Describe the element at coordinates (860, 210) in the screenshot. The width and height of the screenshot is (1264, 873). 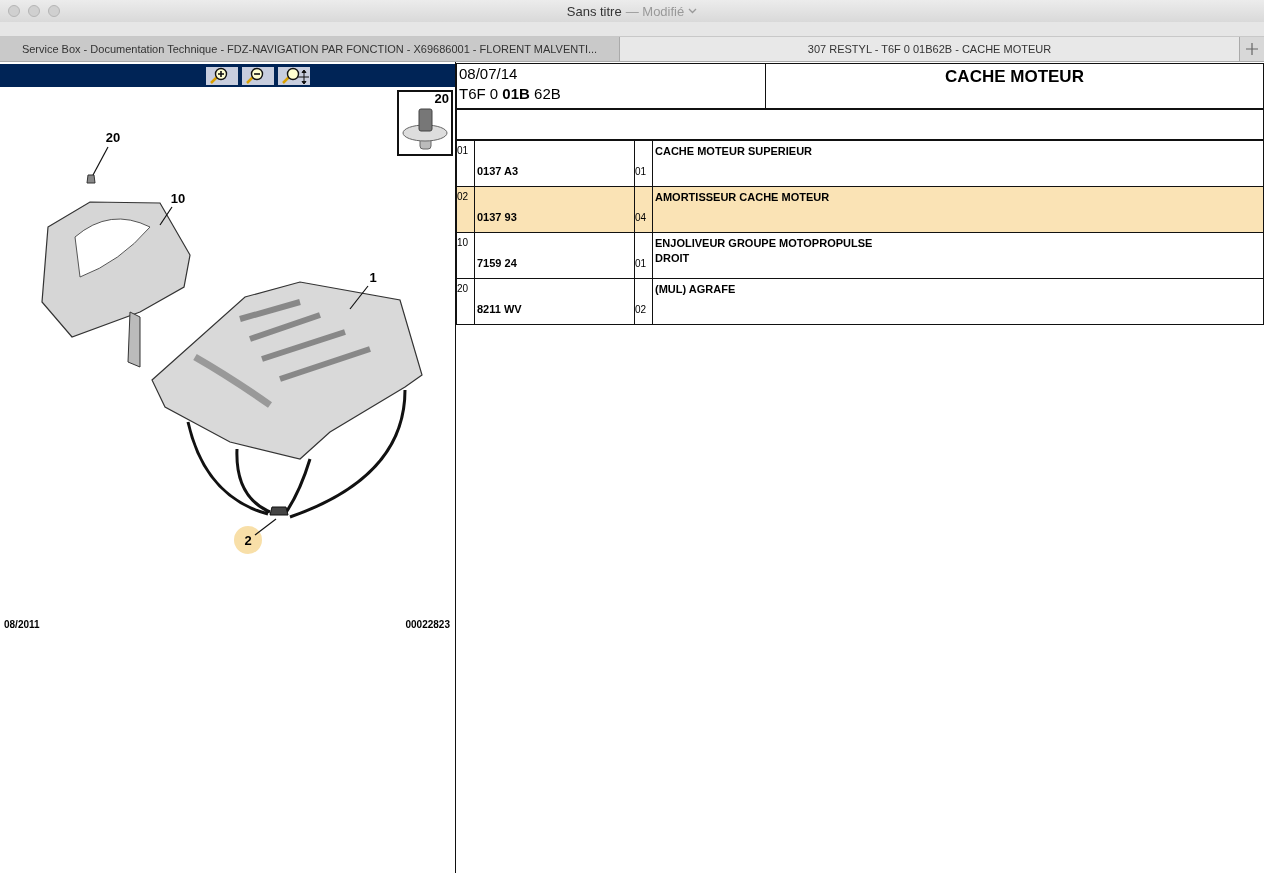
I see `parts-row: 02 0137 93 04 AMORTISSEUR CACHE MOTEUR` at that location.